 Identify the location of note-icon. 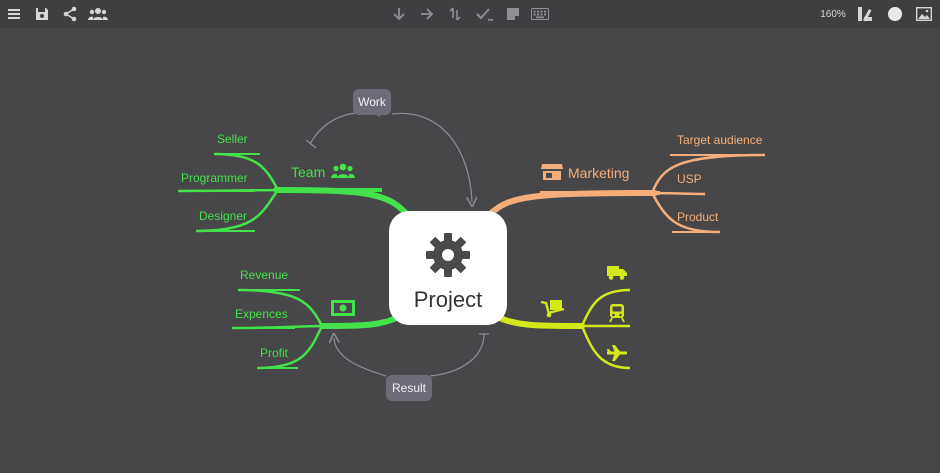
(513, 14).